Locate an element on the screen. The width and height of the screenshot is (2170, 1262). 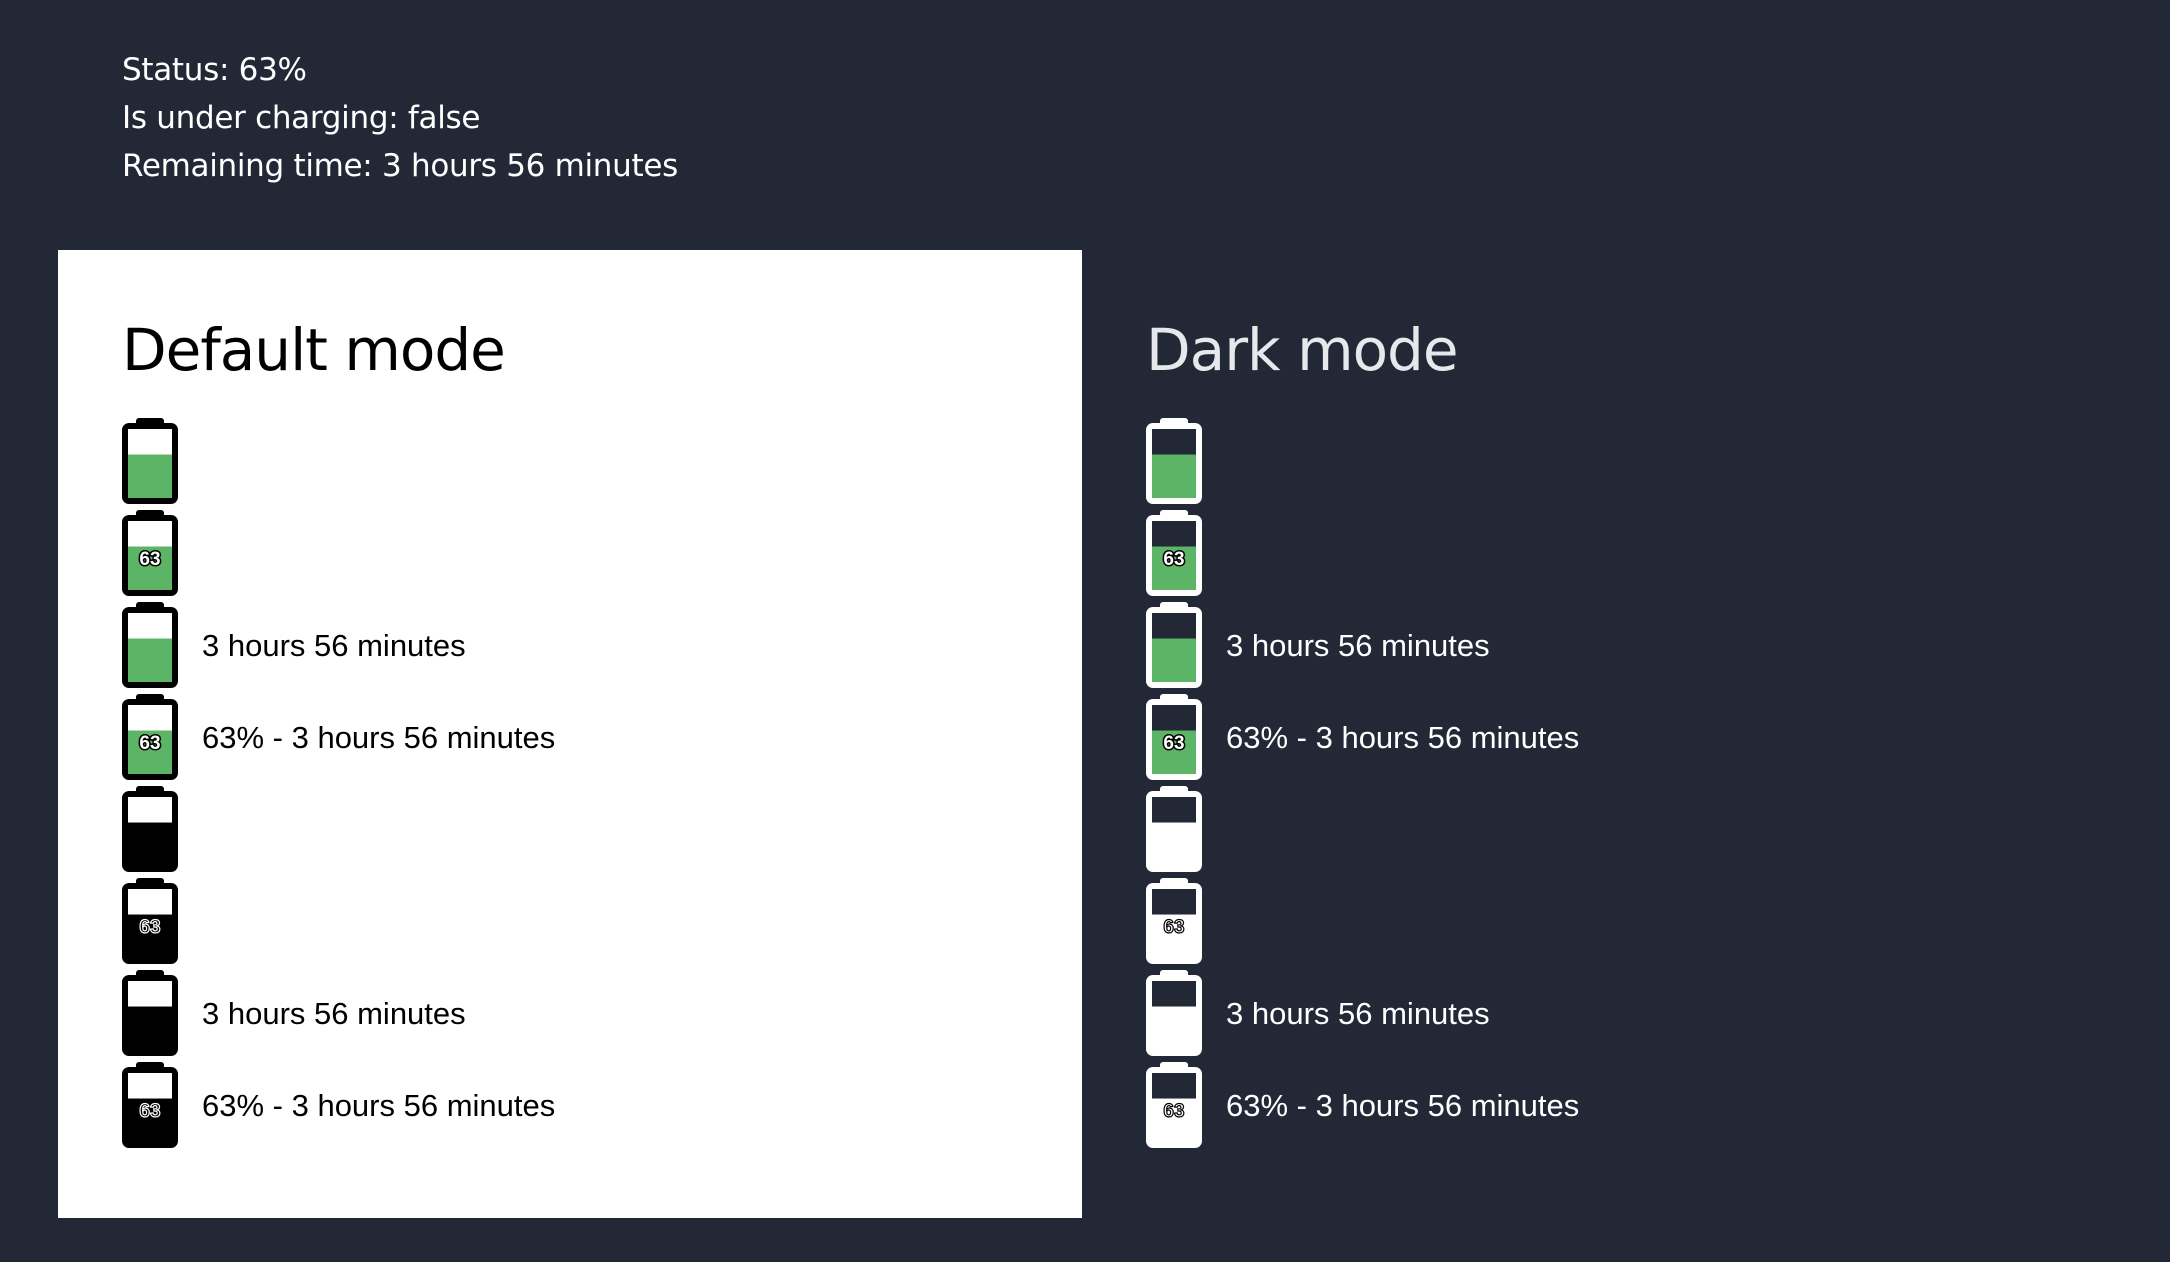
dark-mode-title: Dark mode is located at coordinates (1302, 350).